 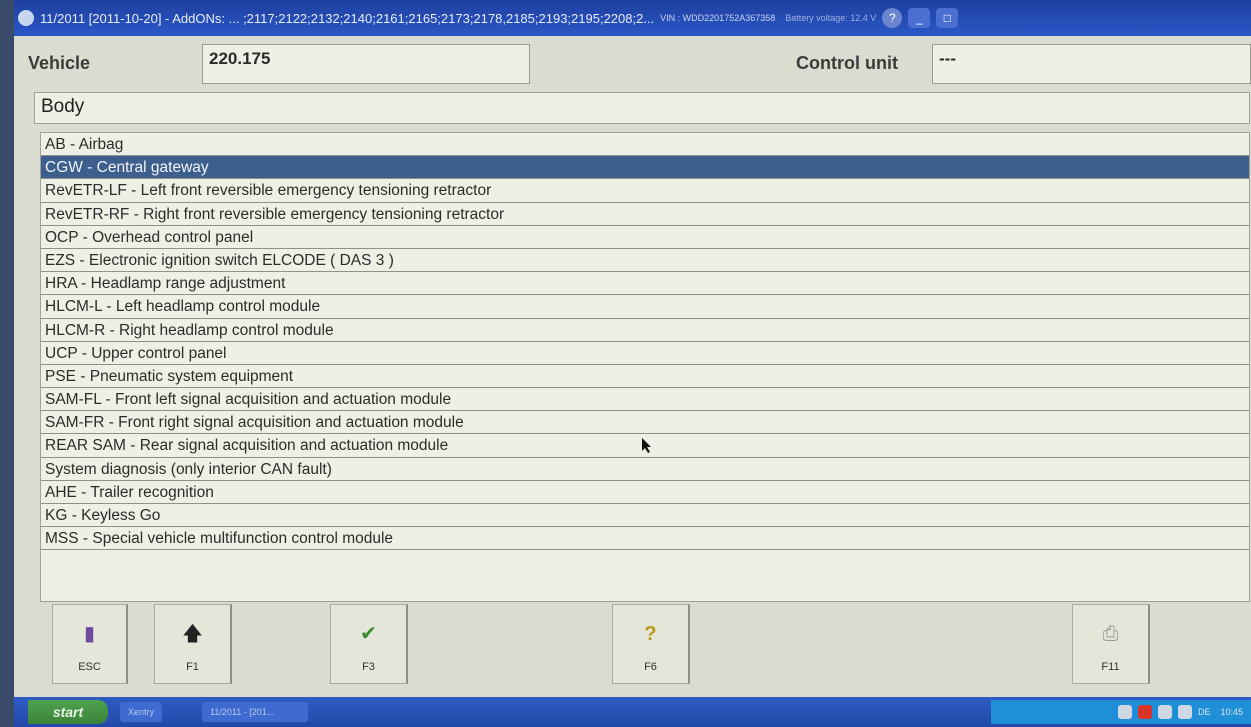 What do you see at coordinates (645, 377) in the screenshot?
I see `list-item: PSE - Pneumatic system equipment` at bounding box center [645, 377].